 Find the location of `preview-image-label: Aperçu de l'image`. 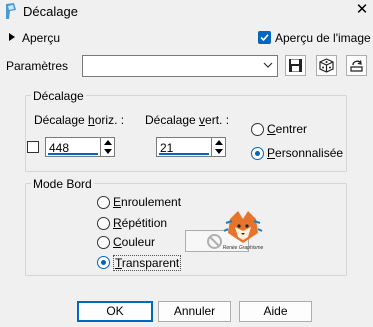

preview-image-label: Aperçu de l'image is located at coordinates (323, 38).